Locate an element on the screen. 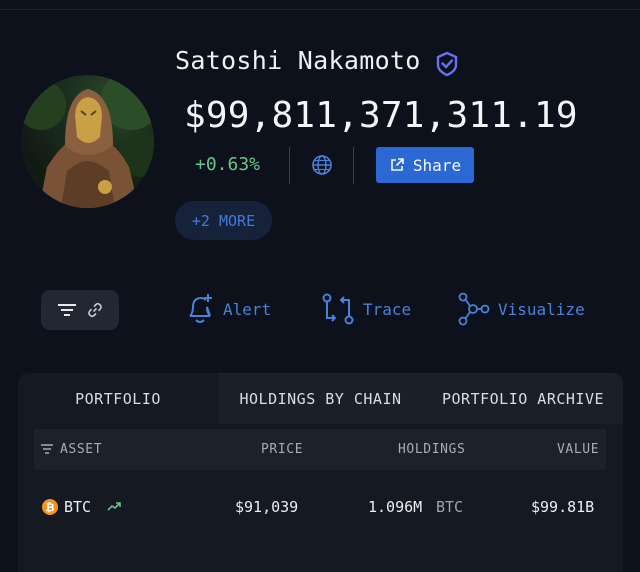 This screenshot has height=572, width=640. avatar-statue-image is located at coordinates (87, 141).